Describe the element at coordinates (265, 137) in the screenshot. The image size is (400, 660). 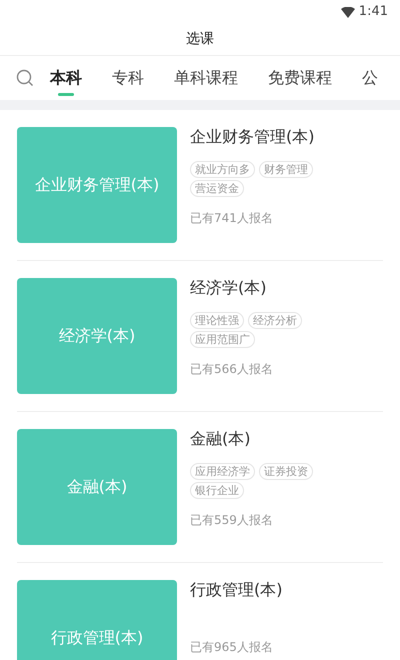
I see `course-title: 企业财务管理(本)` at that location.